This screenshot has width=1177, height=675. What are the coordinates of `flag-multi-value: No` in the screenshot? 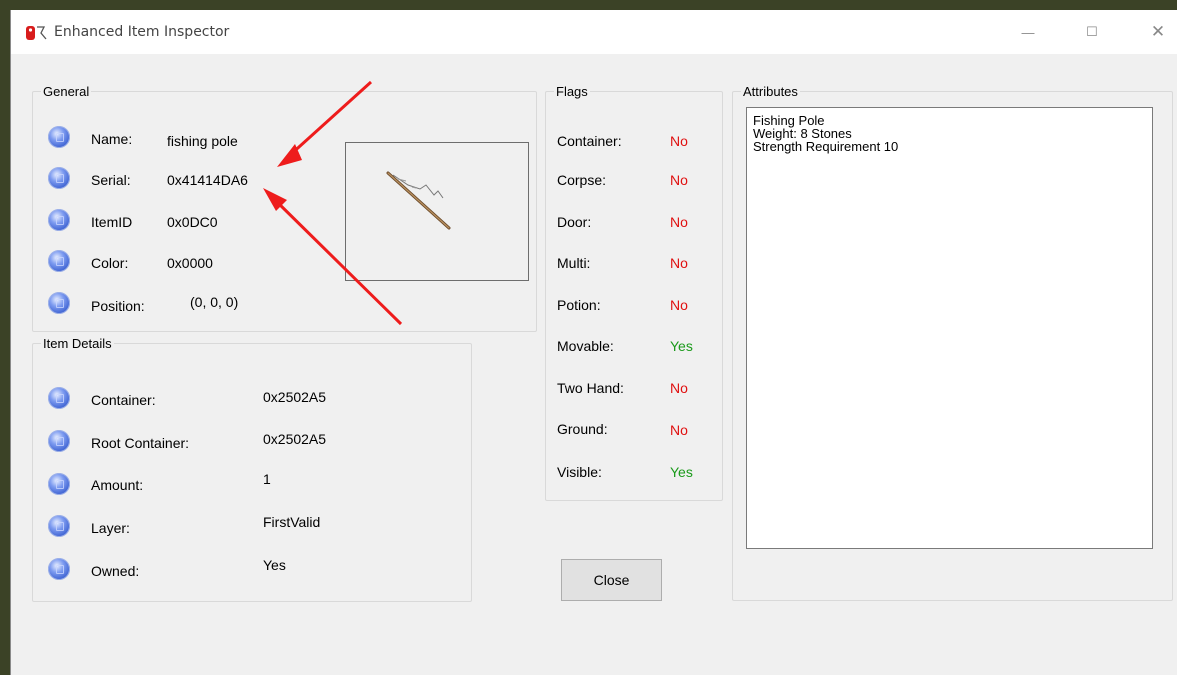 It's located at (679, 263).